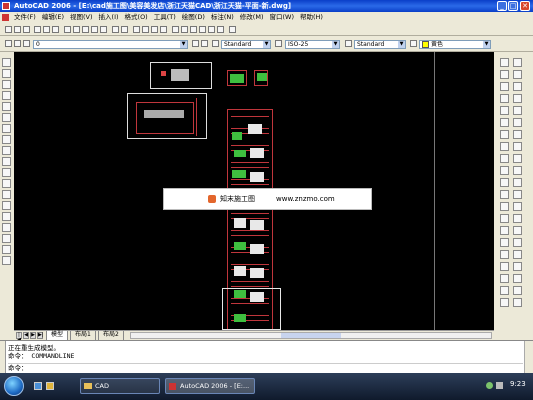 This screenshot has height=400, width=533. I want to click on new-icon, so click(8, 29).